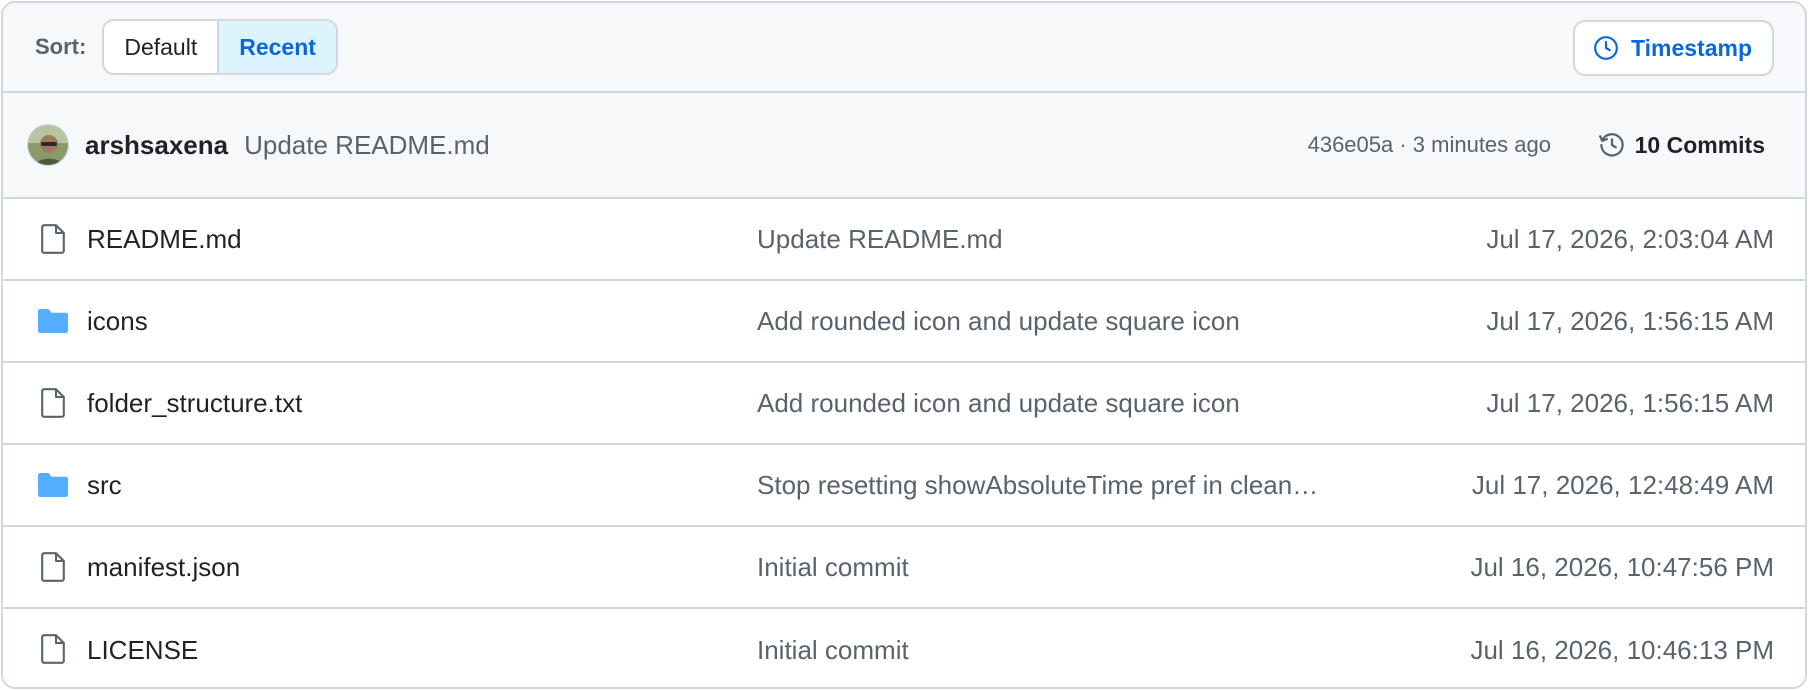 The height and width of the screenshot is (690, 1808). What do you see at coordinates (1622, 484) in the screenshot?
I see `file-commit-date: Jul 17, 2026, 12:48:49 AM` at bounding box center [1622, 484].